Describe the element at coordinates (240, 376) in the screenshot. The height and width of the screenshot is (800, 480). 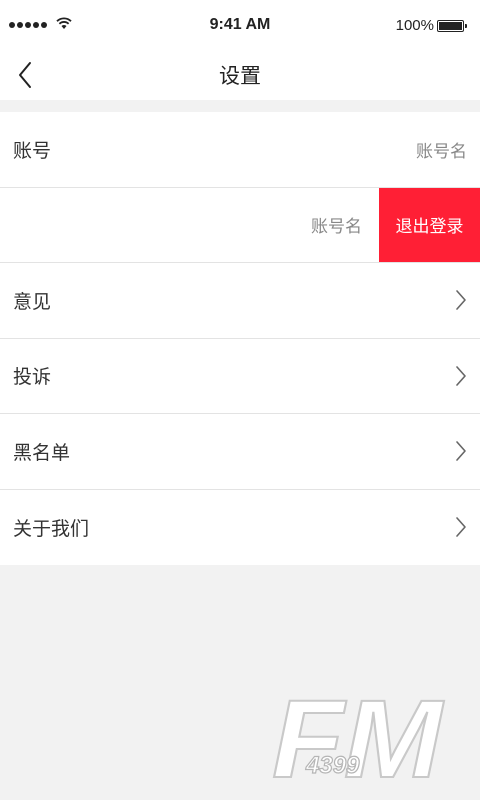
I see `complaint-row: 投诉` at that location.